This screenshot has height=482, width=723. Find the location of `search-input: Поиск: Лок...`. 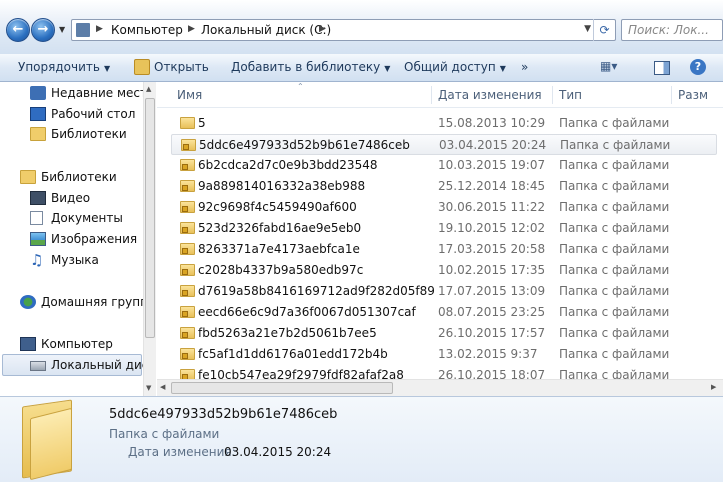

search-input: Поиск: Лок... is located at coordinates (672, 30).